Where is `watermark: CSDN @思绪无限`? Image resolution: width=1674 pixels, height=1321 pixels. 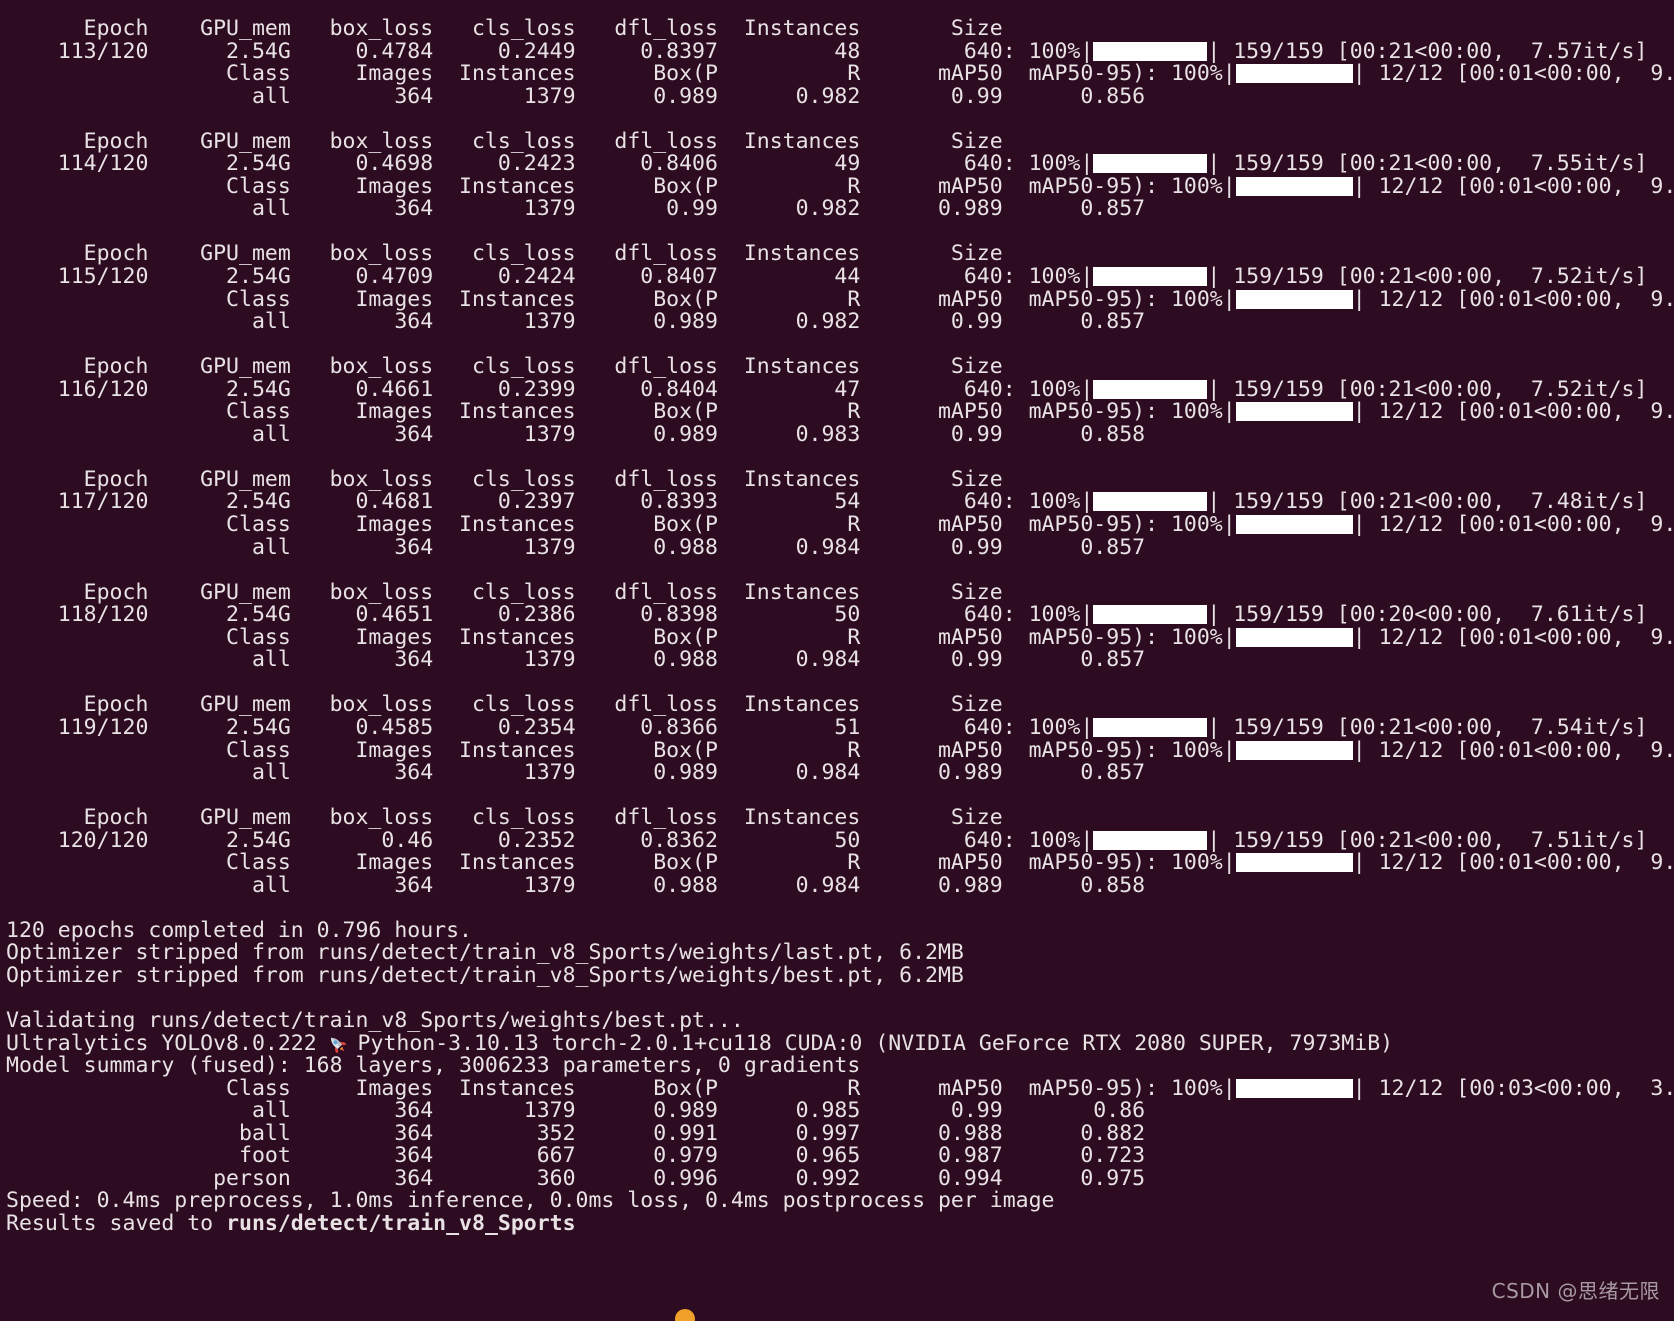
watermark: CSDN @思绪无限 is located at coordinates (1575, 1291).